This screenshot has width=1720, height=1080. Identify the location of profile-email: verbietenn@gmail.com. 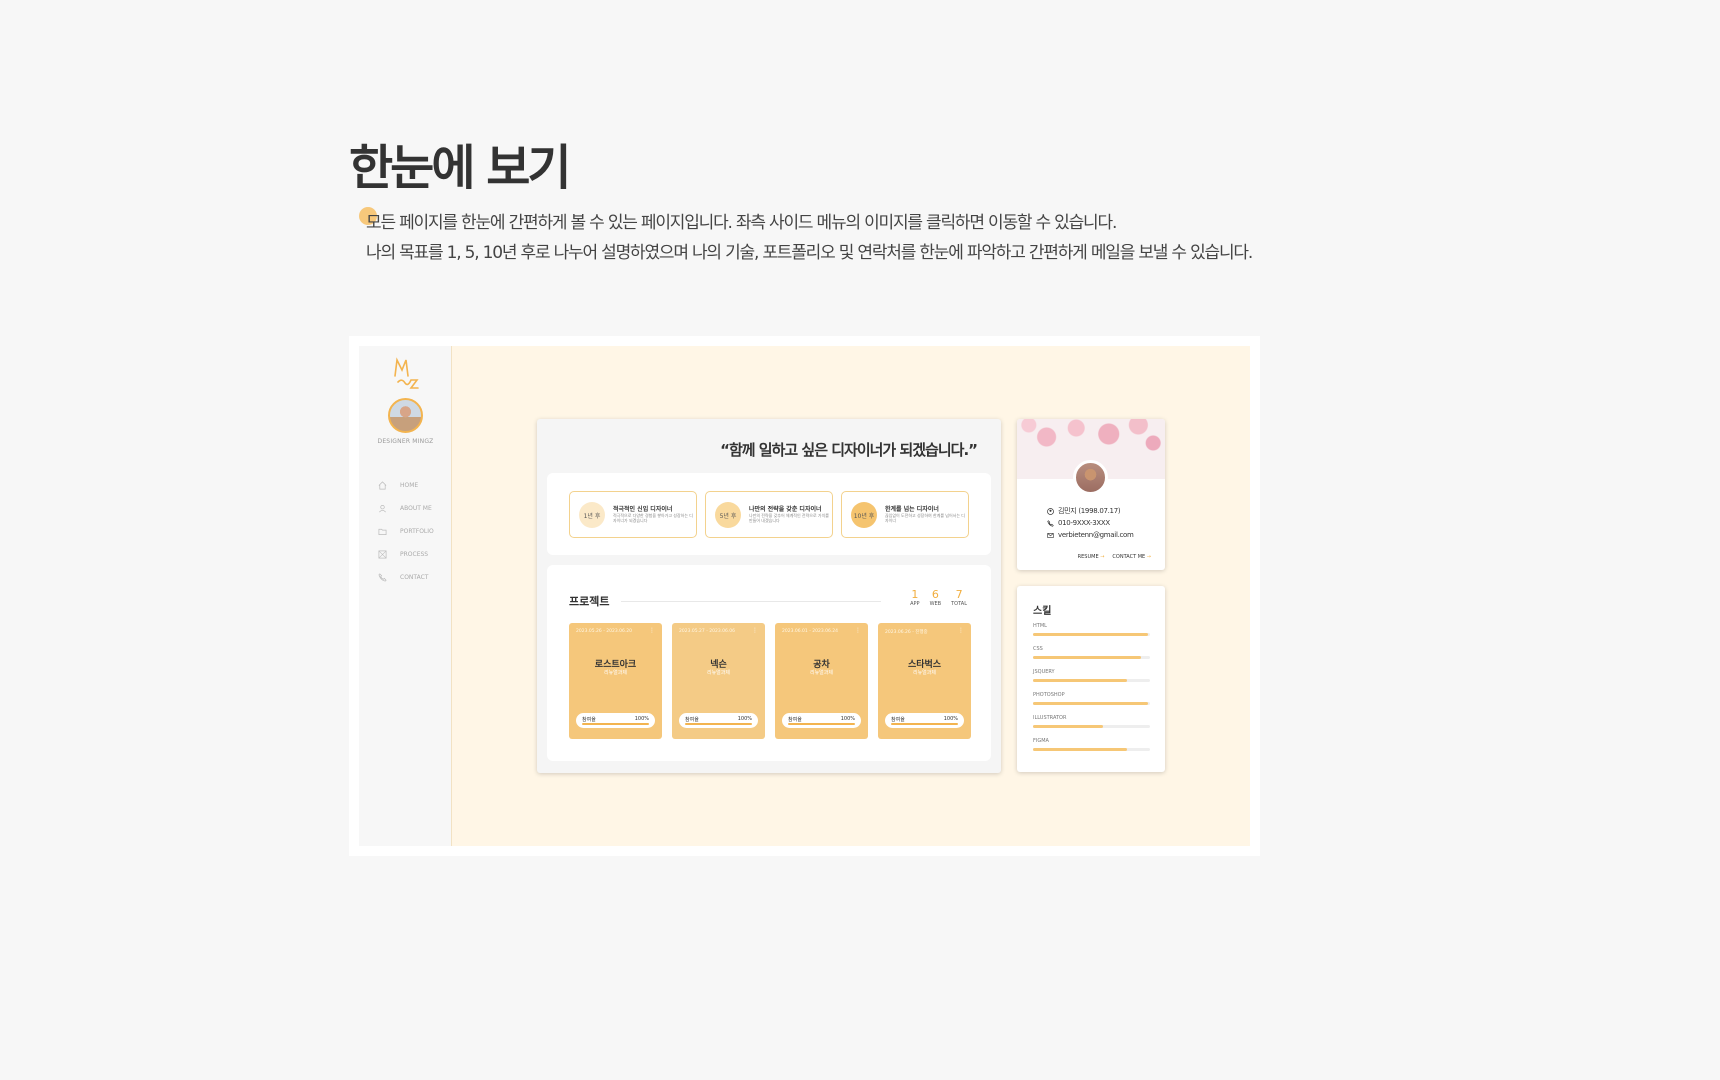
(1096, 535).